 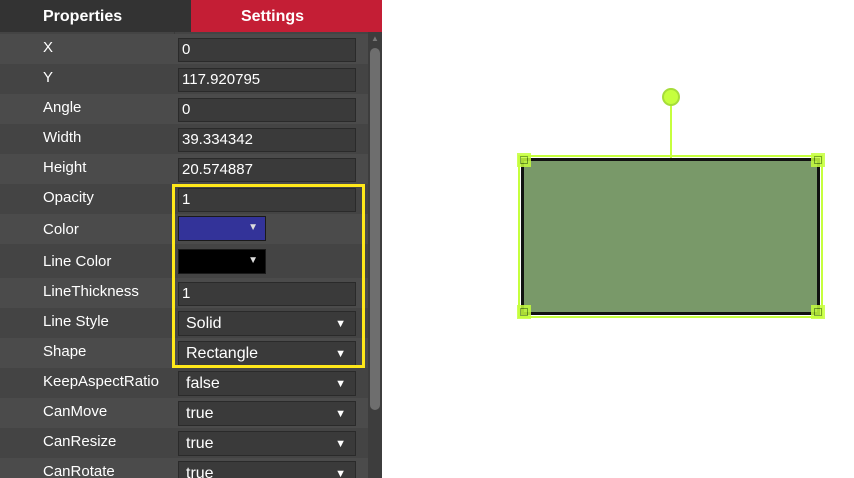 What do you see at coordinates (203, 383) in the screenshot?
I see `keep-aspect-ratio-value: false` at bounding box center [203, 383].